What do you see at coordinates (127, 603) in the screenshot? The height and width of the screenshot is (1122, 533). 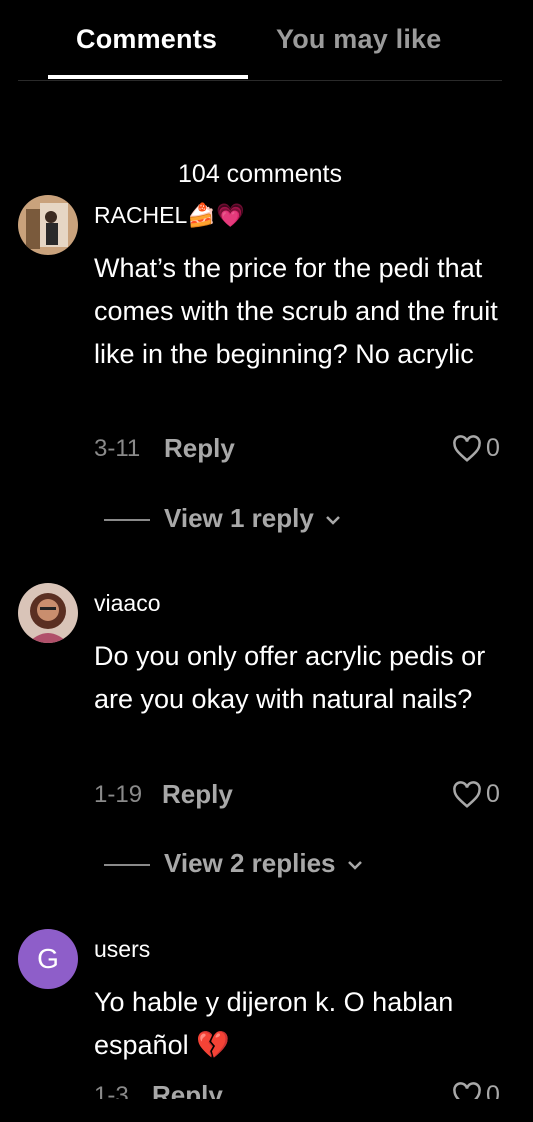 I see `comment-username: viaaco` at bounding box center [127, 603].